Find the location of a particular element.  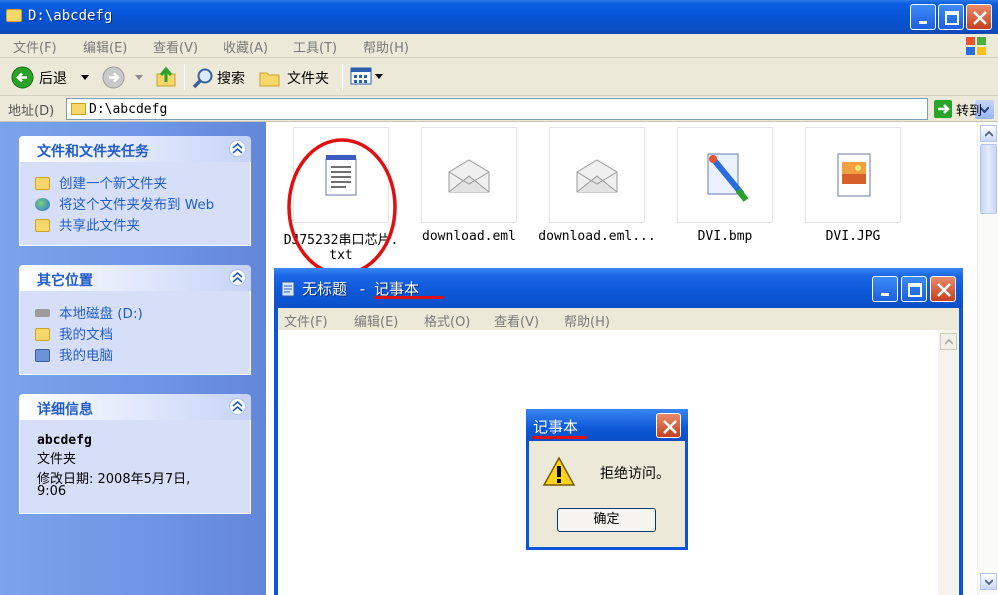

views-button is located at coordinates (368, 77).